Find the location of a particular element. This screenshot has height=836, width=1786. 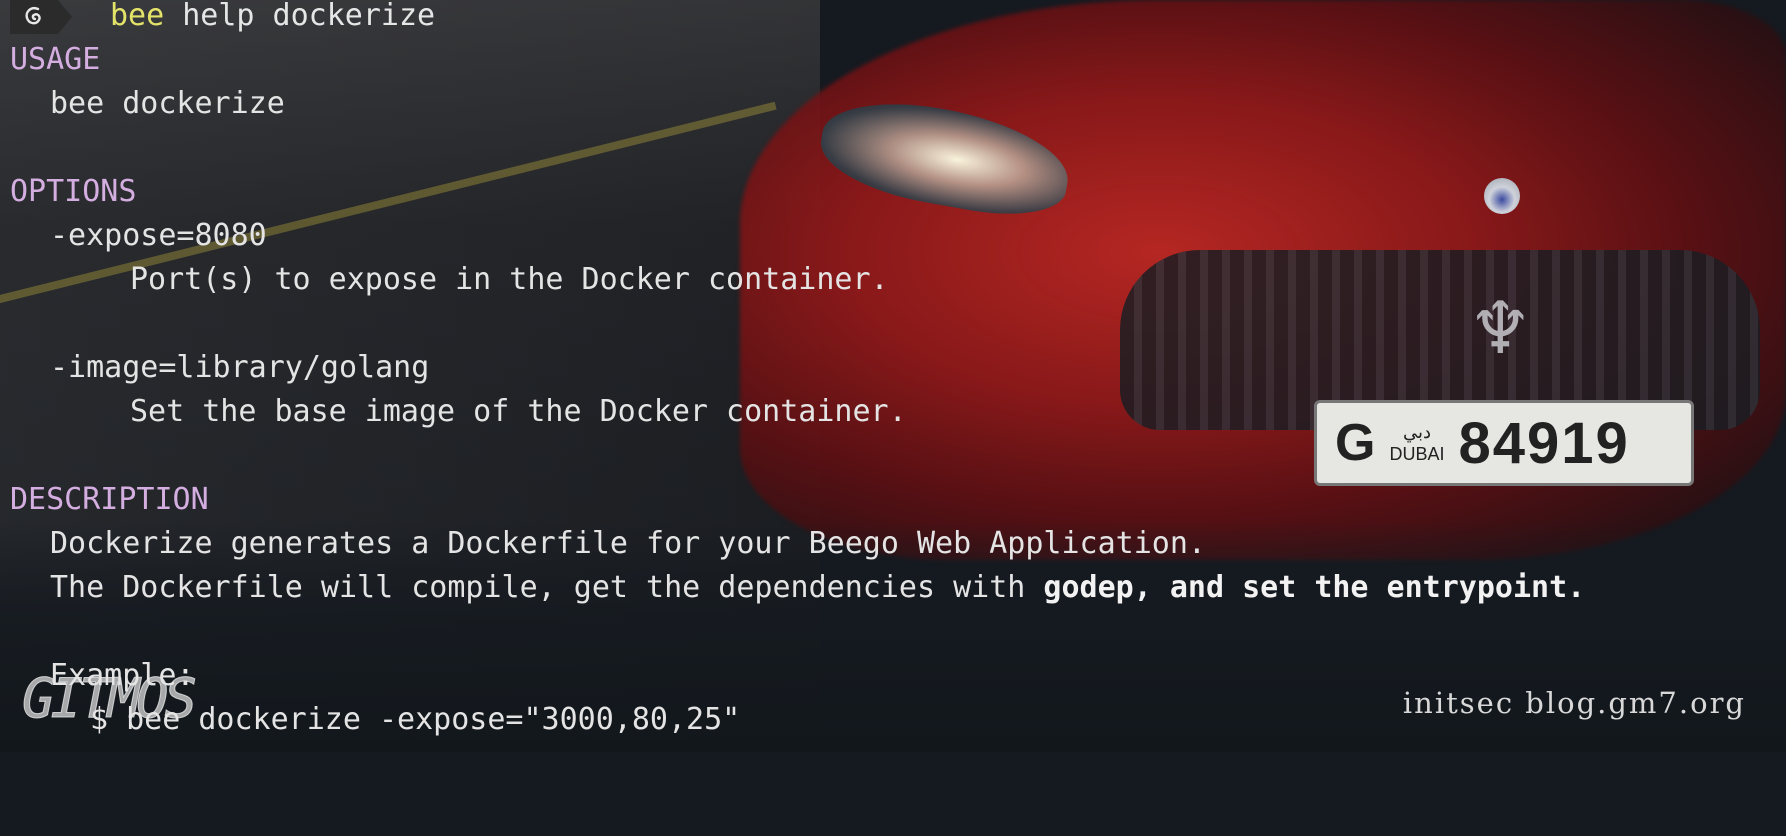

prompt-logo is located at coordinates (34, 17).